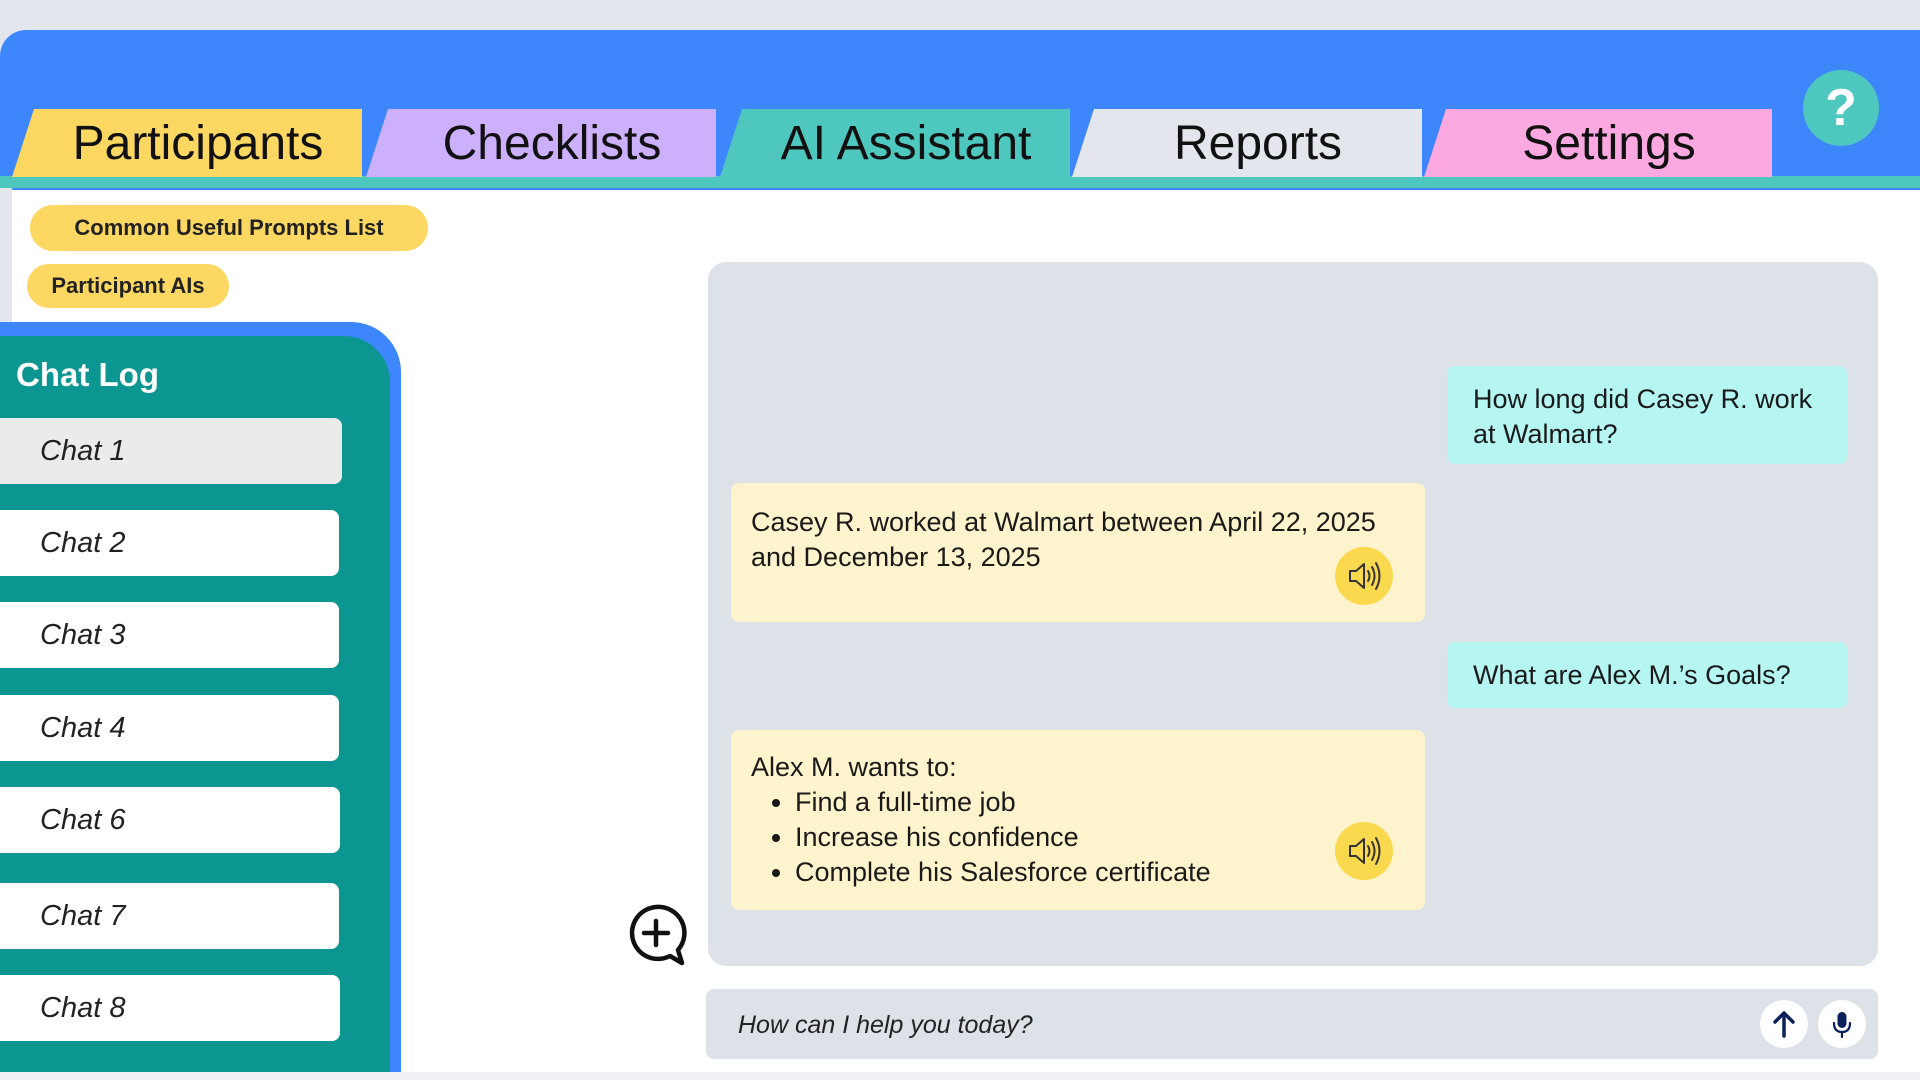  I want to click on participant-ais-button: Participant AIs, so click(128, 286).